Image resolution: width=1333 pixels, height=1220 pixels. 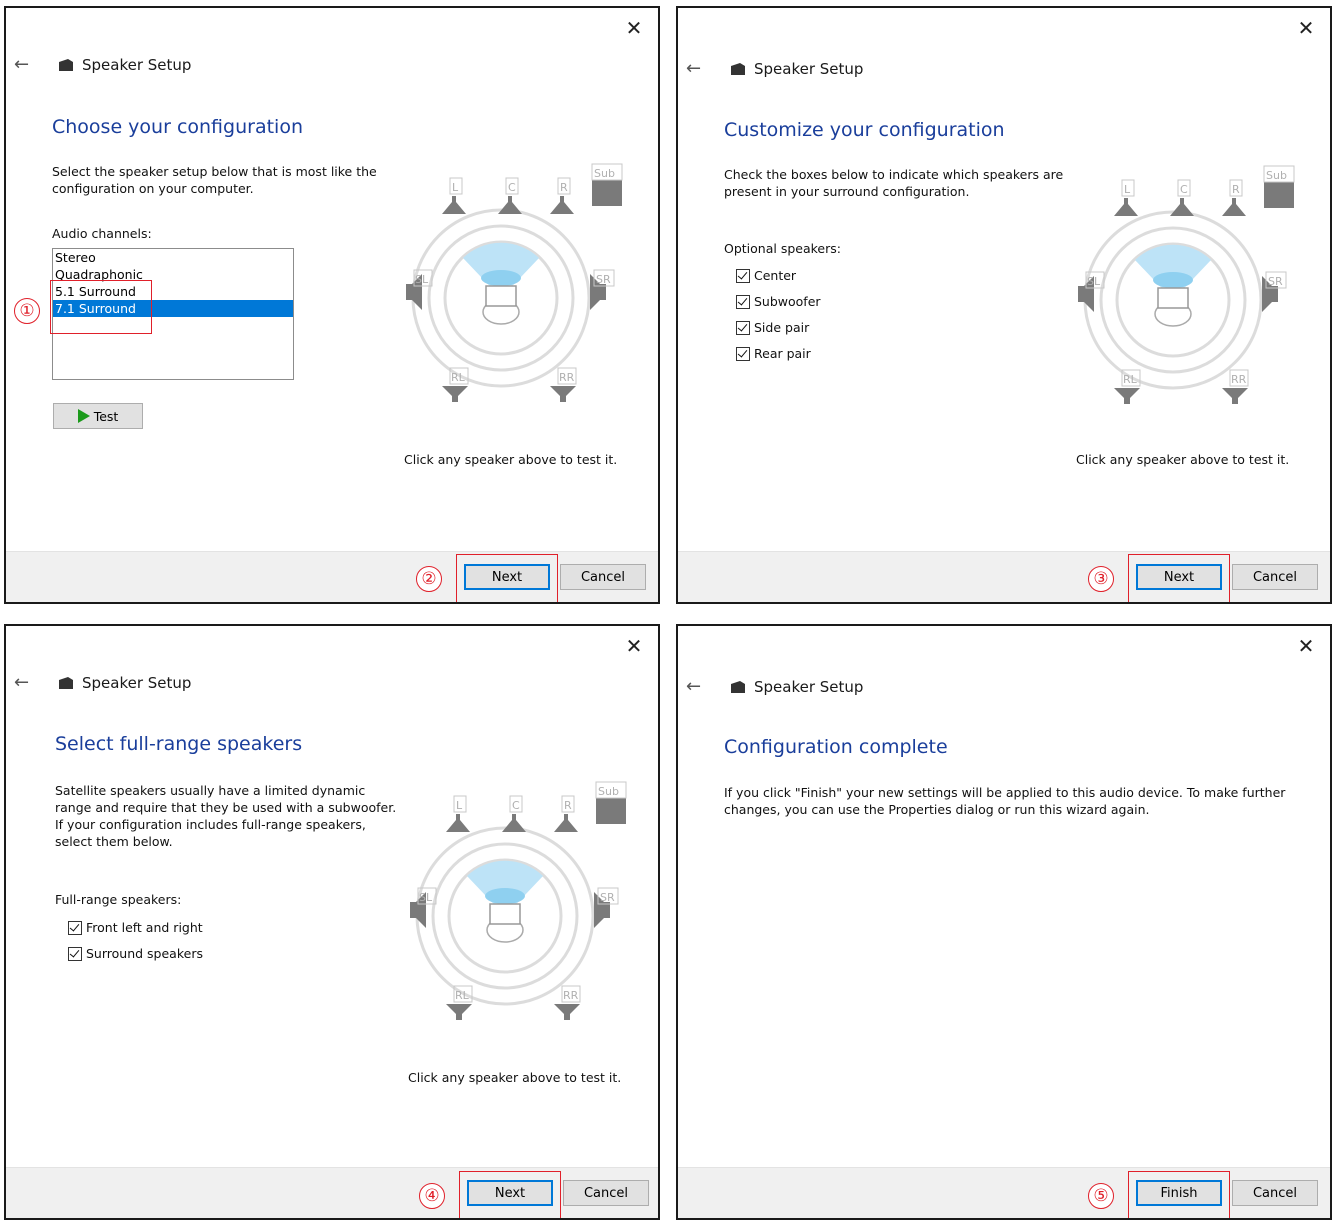 I want to click on checkbox-rear-pair: Rear pair, so click(x=773, y=353).